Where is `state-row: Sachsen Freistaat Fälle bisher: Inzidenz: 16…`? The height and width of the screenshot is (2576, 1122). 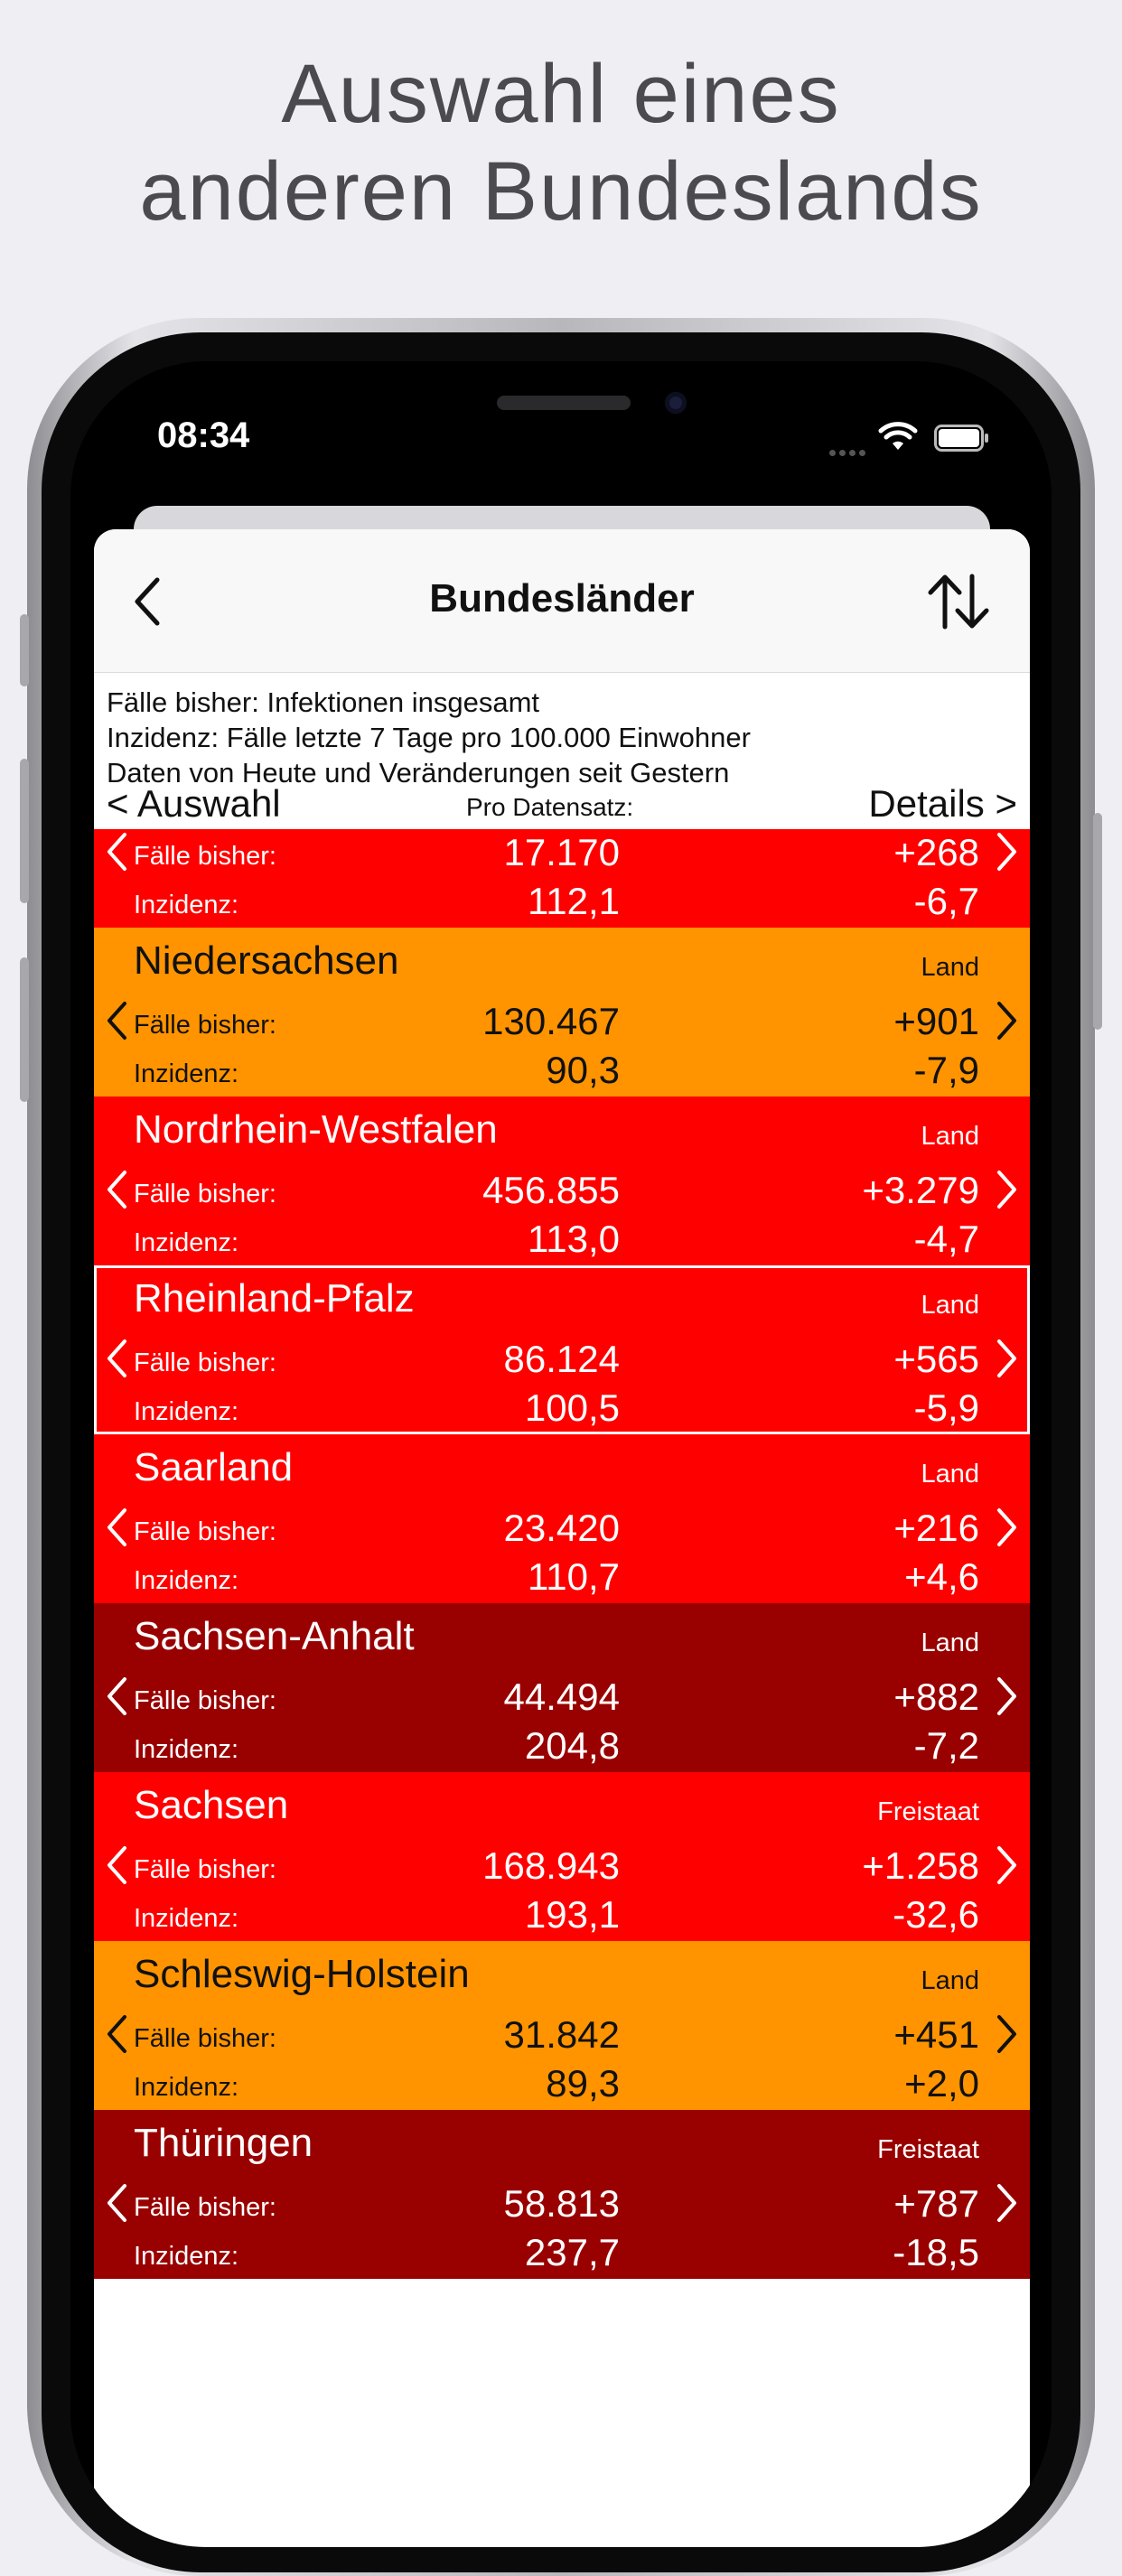
state-row: Sachsen Freistaat Fälle bisher: Inzidenz: 16… is located at coordinates (562, 1856).